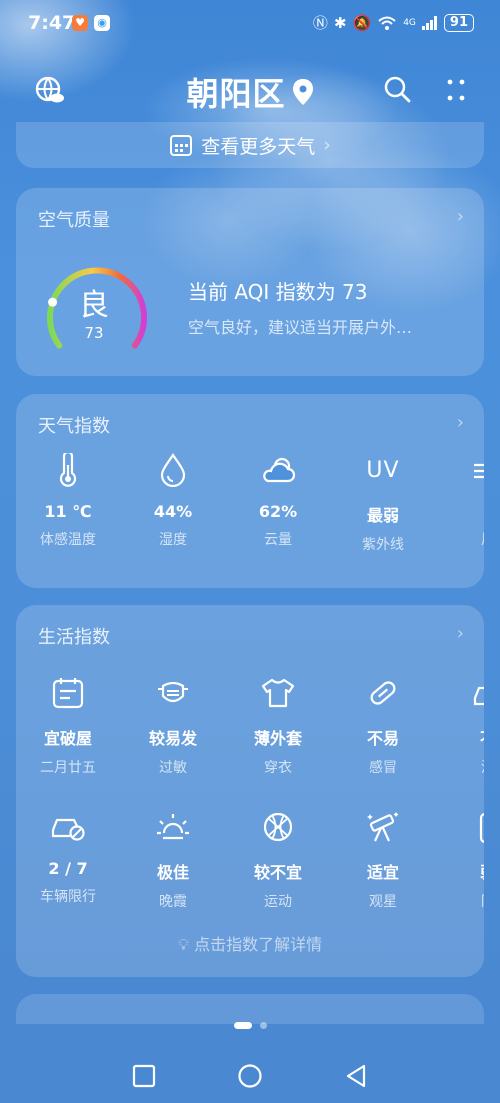 The image size is (500, 1103). Describe the element at coordinates (173, 827) in the screenshot. I see `sunset-icon` at that location.